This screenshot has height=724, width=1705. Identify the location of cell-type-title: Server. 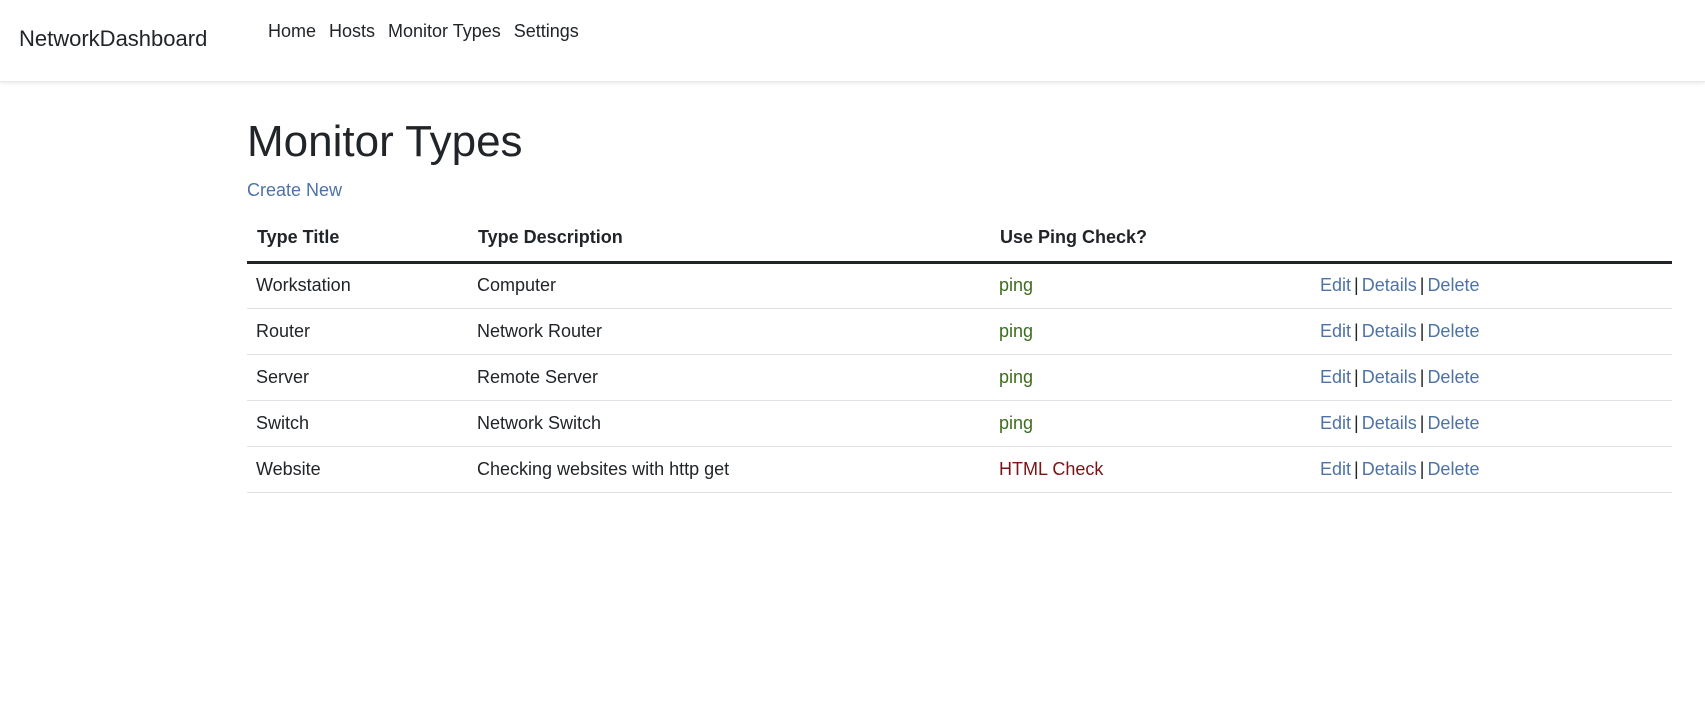
(357, 377).